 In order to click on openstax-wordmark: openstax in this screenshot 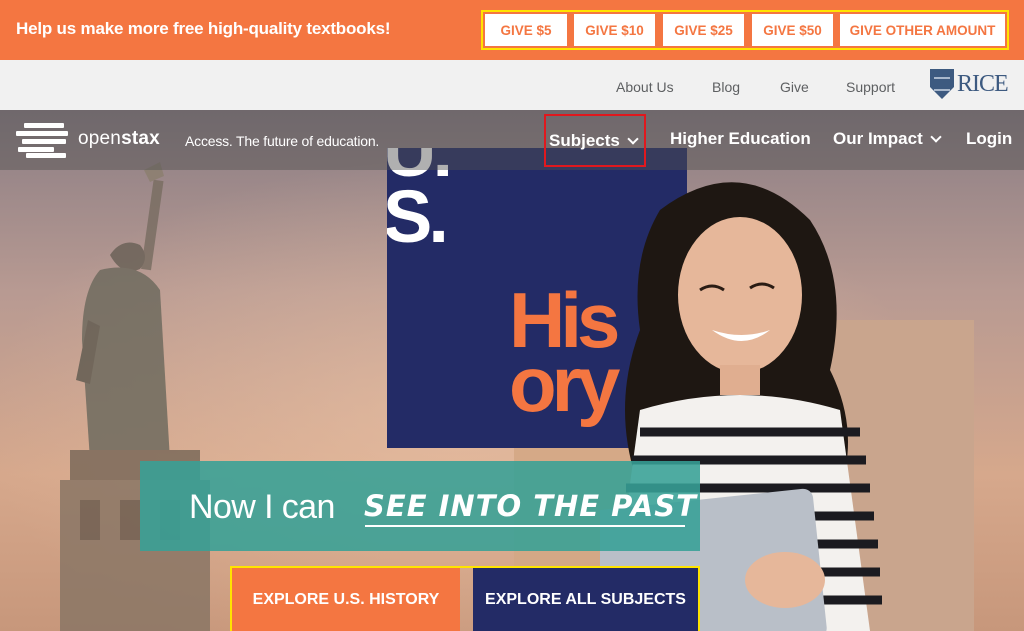, I will do `click(119, 139)`.